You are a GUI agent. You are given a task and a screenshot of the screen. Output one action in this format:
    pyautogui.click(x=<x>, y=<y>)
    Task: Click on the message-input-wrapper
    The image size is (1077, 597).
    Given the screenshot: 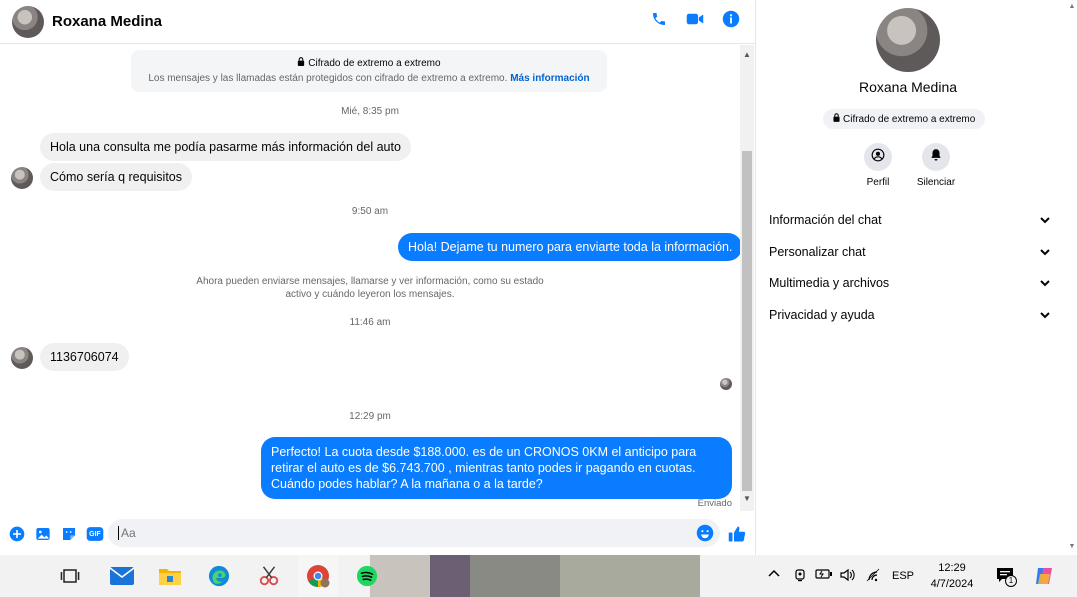 What is the action you would take?
    pyautogui.click(x=414, y=533)
    